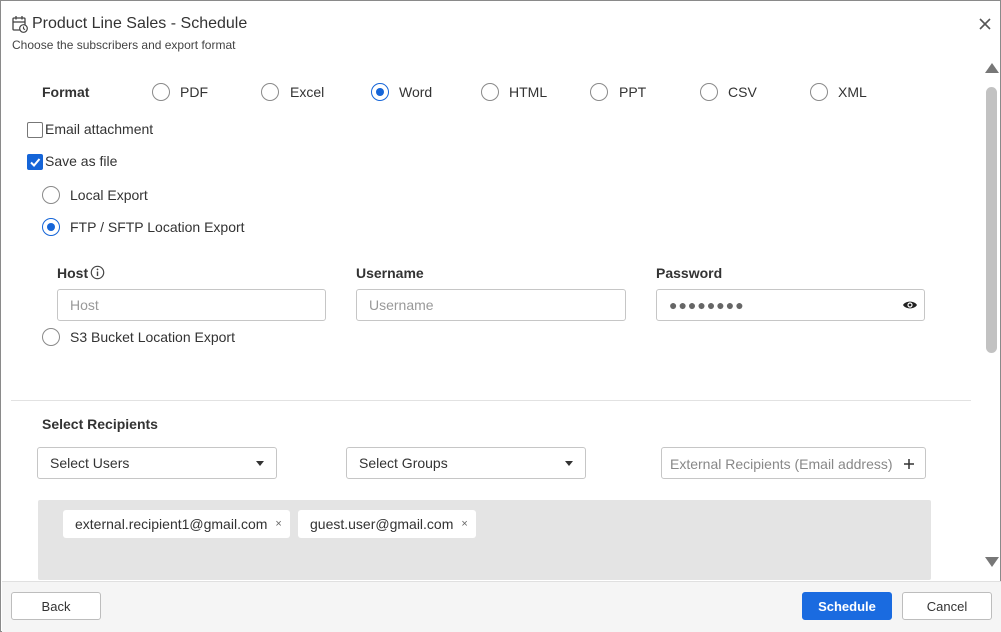  Describe the element at coordinates (491, 305) in the screenshot. I see `username-input` at that location.